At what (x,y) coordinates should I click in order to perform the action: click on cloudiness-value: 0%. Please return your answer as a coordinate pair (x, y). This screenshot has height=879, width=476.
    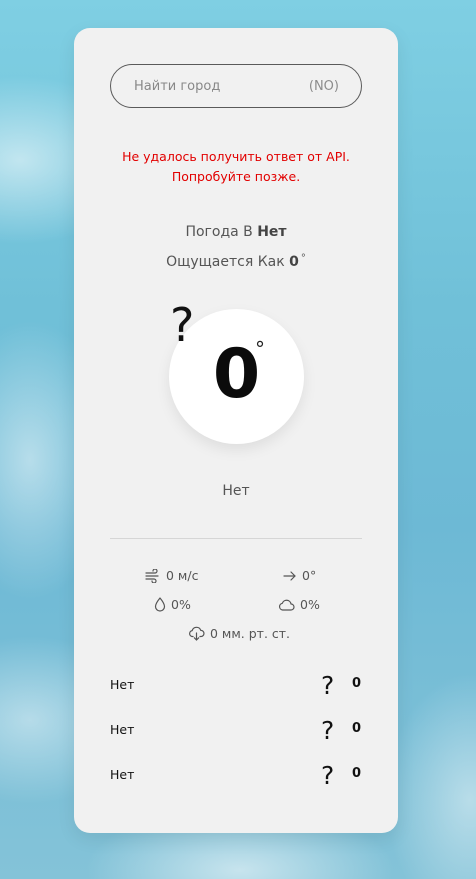
    Looking at the image, I should click on (310, 604).